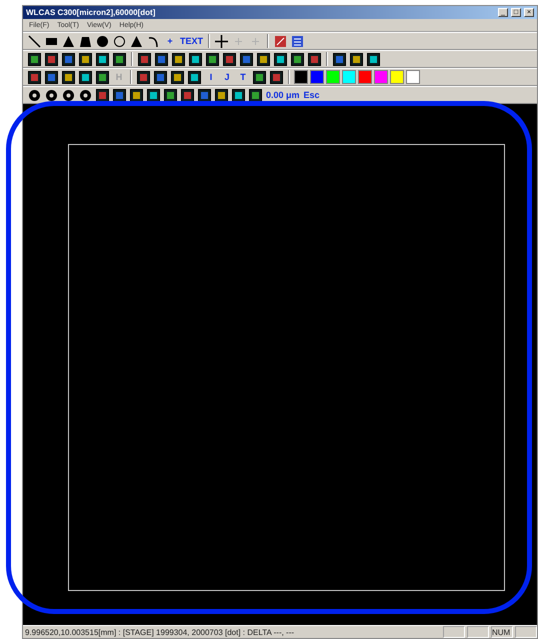 The width and height of the screenshot is (538, 639). I want to click on tool-button: I, so click(211, 77).